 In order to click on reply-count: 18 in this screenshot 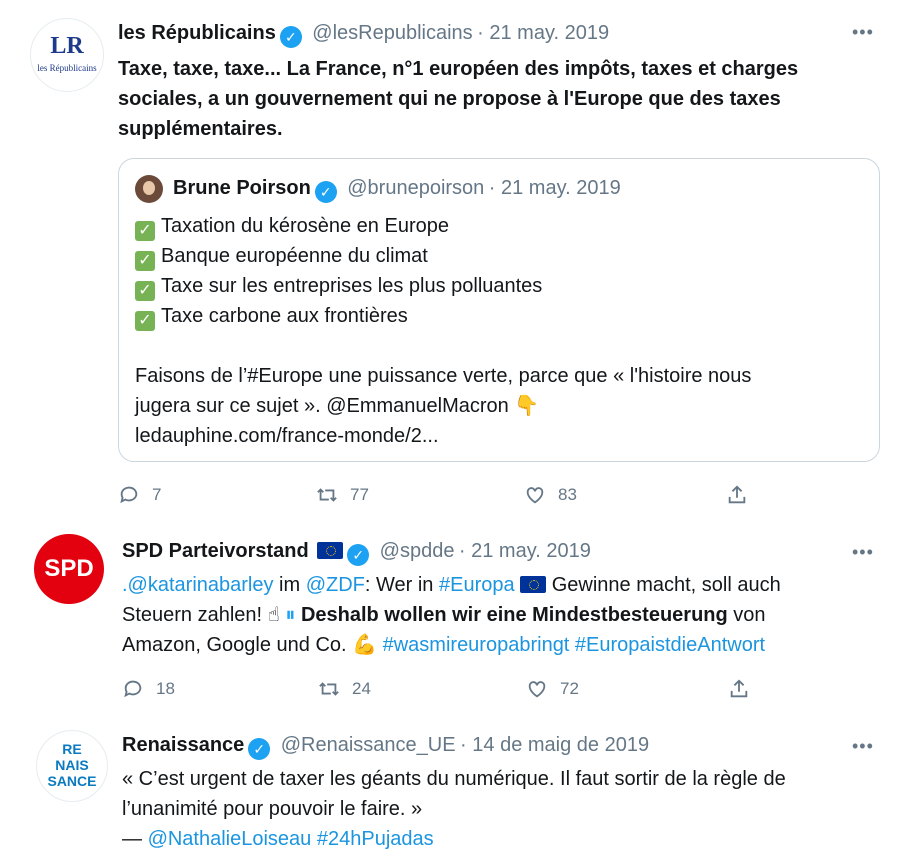, I will do `click(165, 688)`.